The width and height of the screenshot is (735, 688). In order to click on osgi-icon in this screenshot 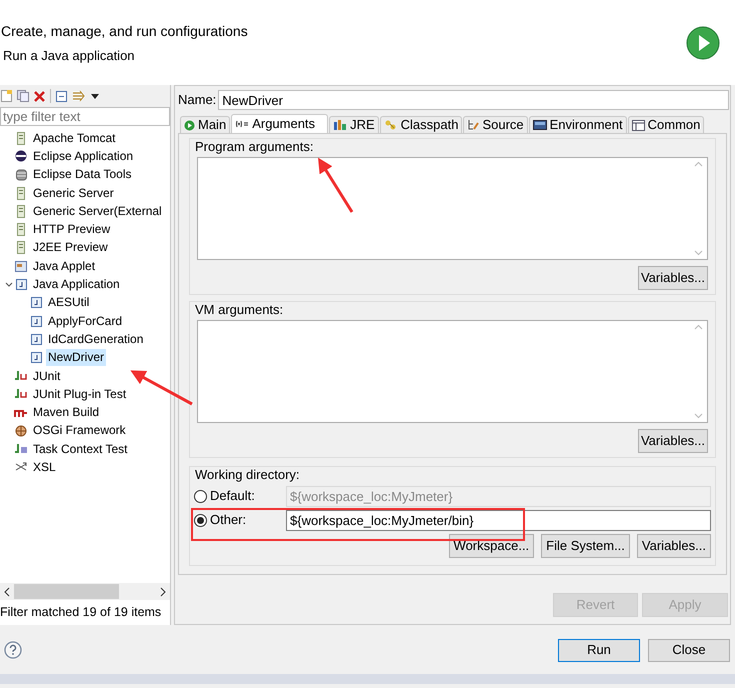, I will do `click(21, 430)`.